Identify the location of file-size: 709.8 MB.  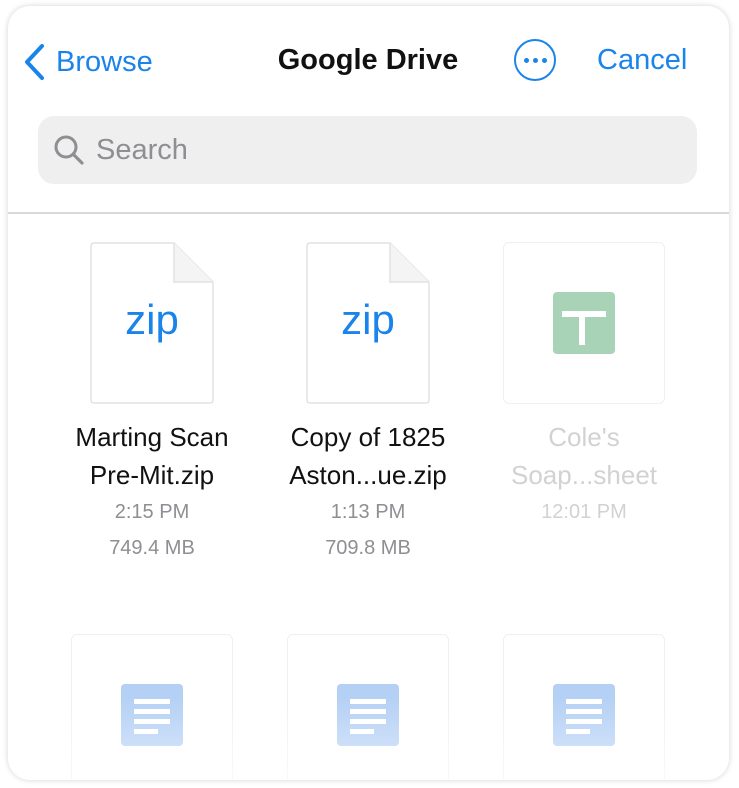
(368, 548).